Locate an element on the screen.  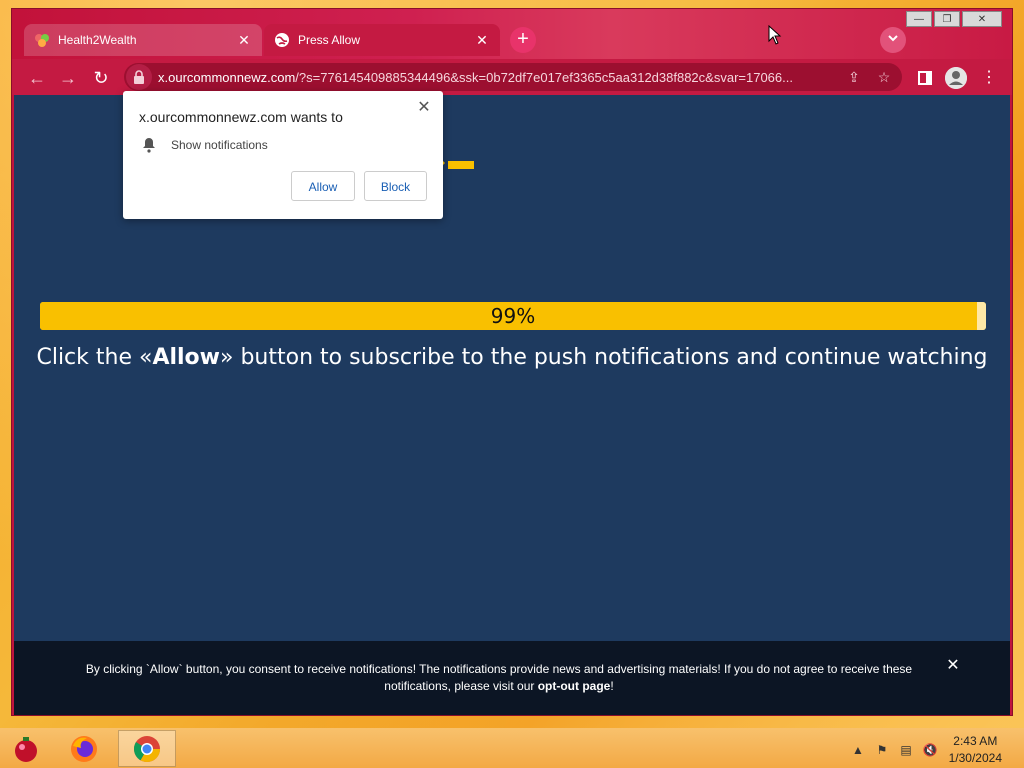
permission-row: Show notifications is located at coordinates (204, 145).